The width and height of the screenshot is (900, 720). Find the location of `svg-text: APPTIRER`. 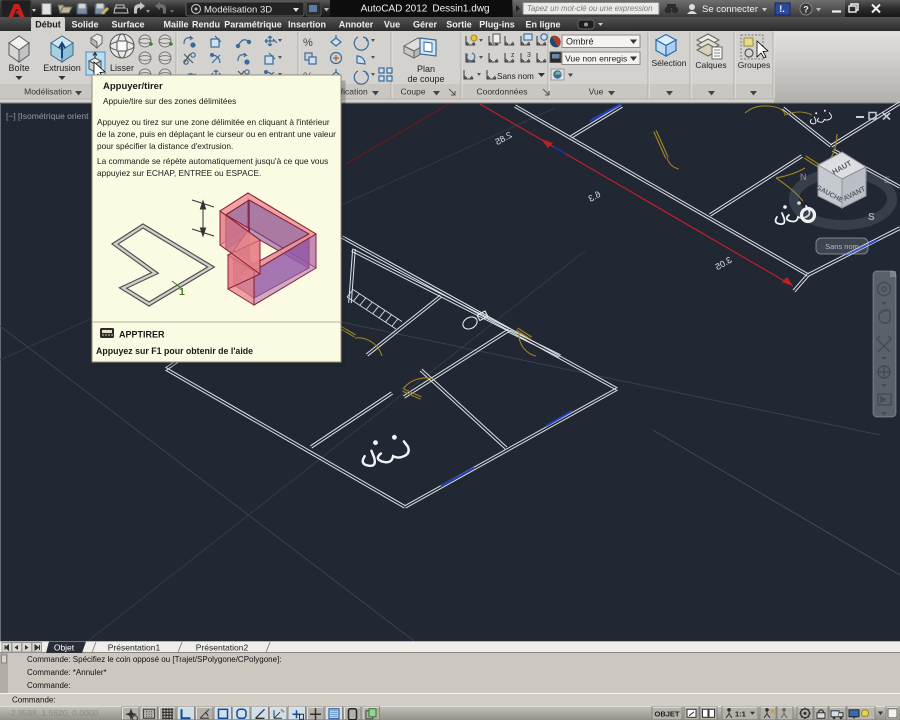

svg-text: APPTIRER is located at coordinates (142, 335).